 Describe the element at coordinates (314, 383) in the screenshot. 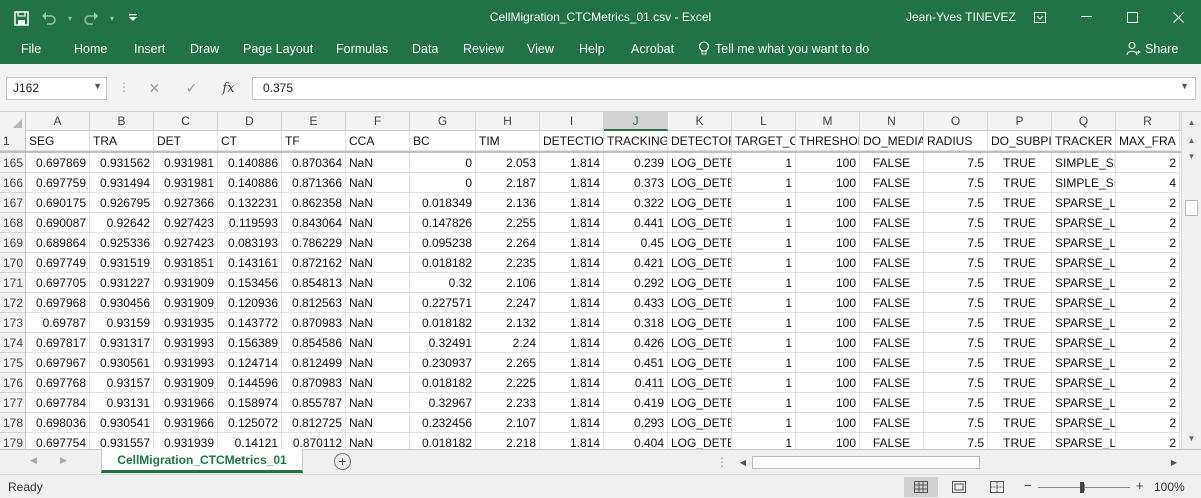

I see `cell: 0.870983` at that location.